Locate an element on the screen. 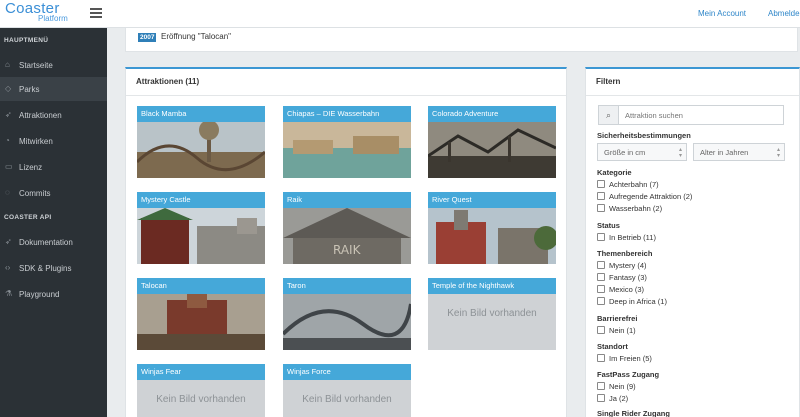 This screenshot has width=800, height=417. attraction-card: Chiapas – DIE Wasserbahn is located at coordinates (347, 142).